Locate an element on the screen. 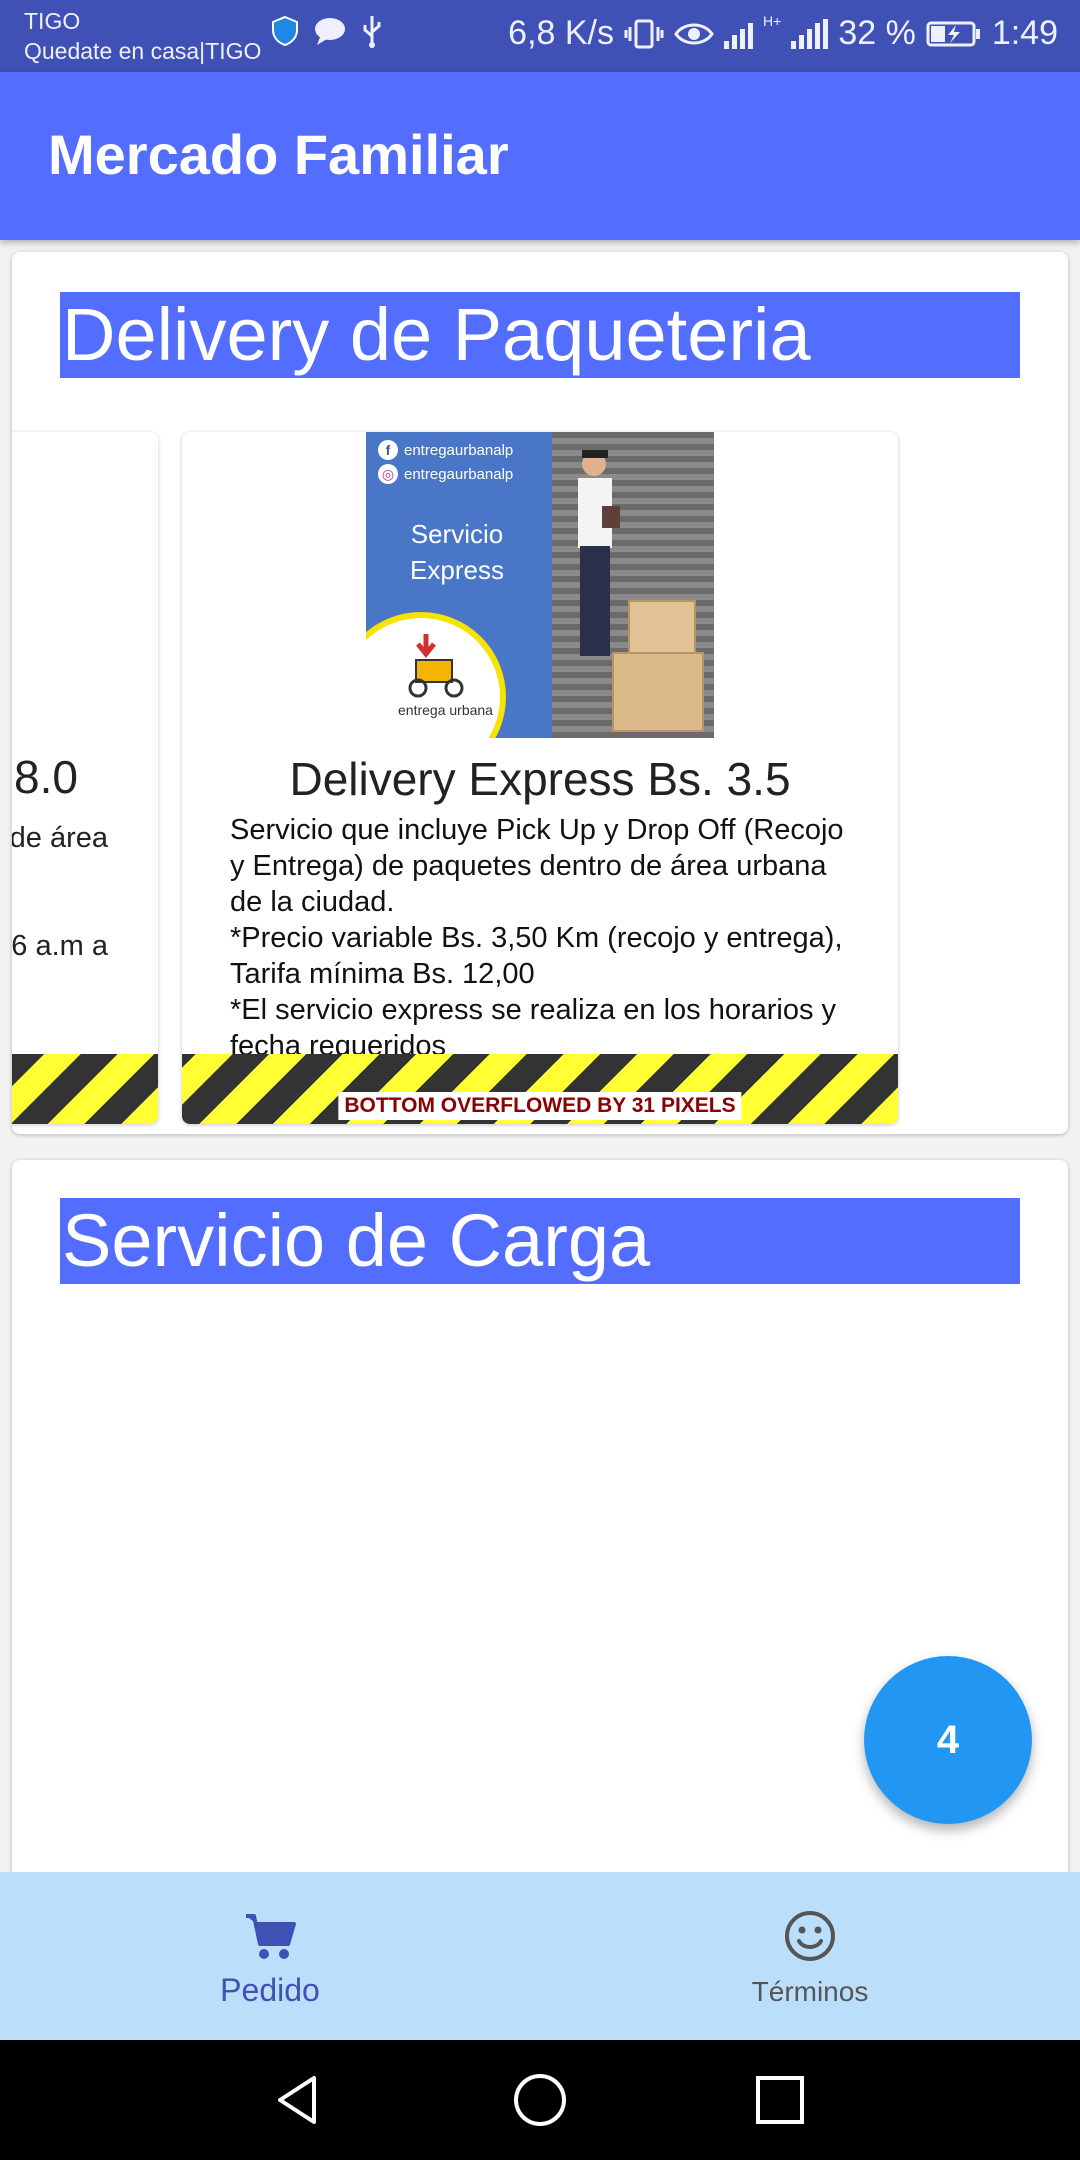  cart-icon is located at coordinates (271, 1936).